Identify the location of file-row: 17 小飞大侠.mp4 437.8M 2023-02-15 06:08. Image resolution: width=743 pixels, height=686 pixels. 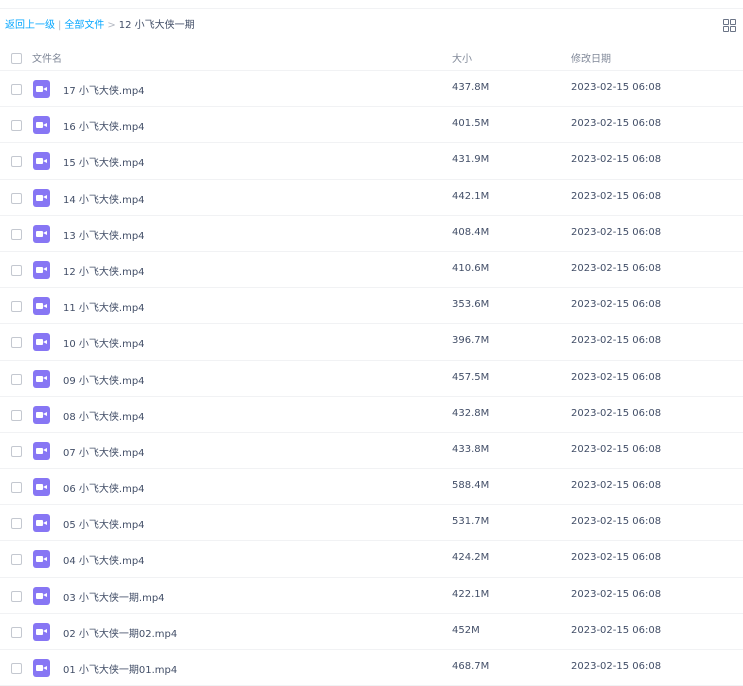
(371, 89).